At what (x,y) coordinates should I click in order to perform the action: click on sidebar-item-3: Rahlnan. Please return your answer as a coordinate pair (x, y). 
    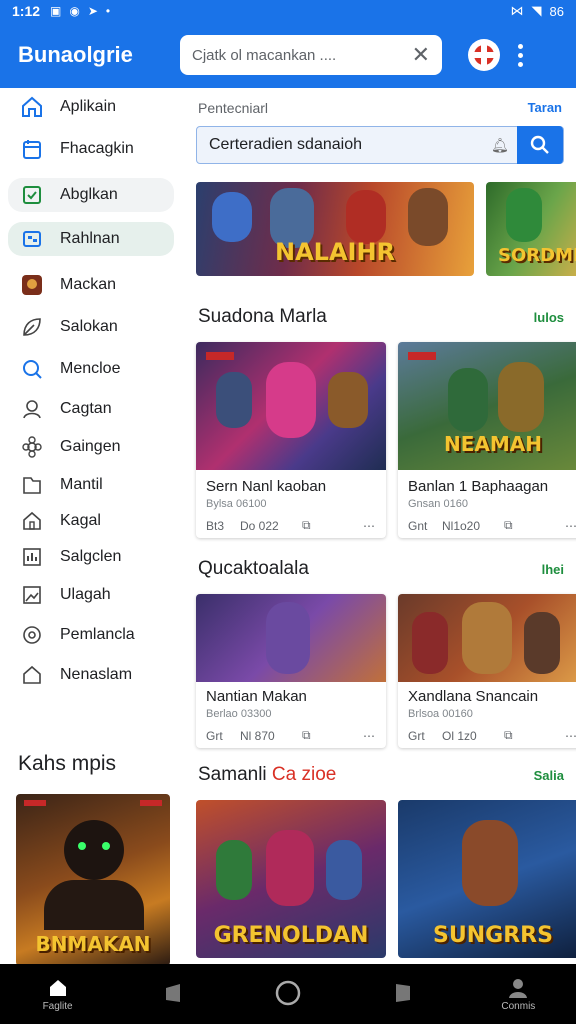
    Looking at the image, I should click on (91, 239).